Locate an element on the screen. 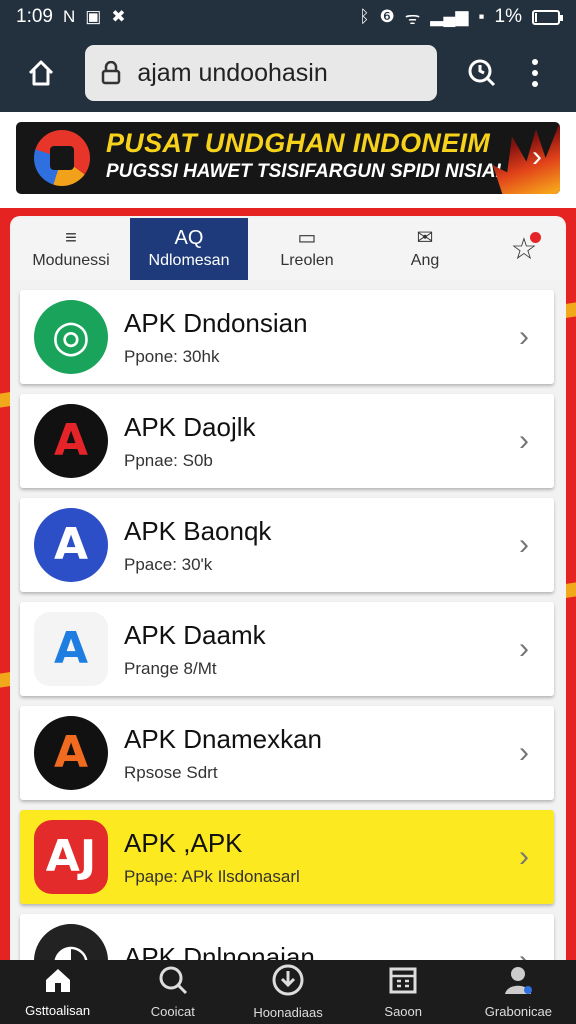  nav-item-home: Gsttoalisan is located at coordinates (57, 992).